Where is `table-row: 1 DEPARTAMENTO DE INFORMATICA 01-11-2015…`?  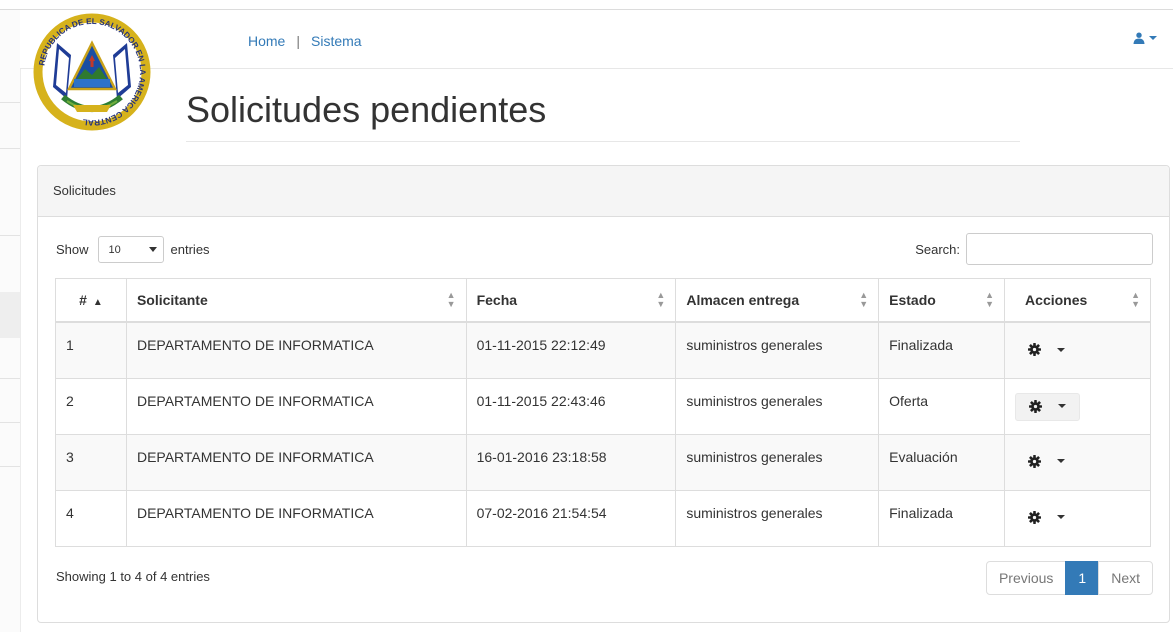 table-row: 1 DEPARTAMENTO DE INFORMATICA 01-11-2015… is located at coordinates (603, 350).